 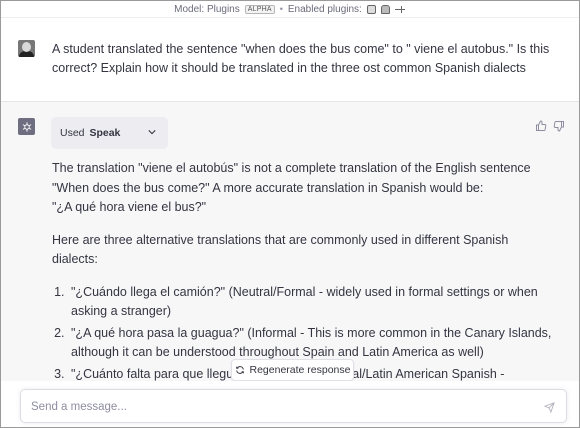 What do you see at coordinates (276, 407) in the screenshot?
I see `message-input` at bounding box center [276, 407].